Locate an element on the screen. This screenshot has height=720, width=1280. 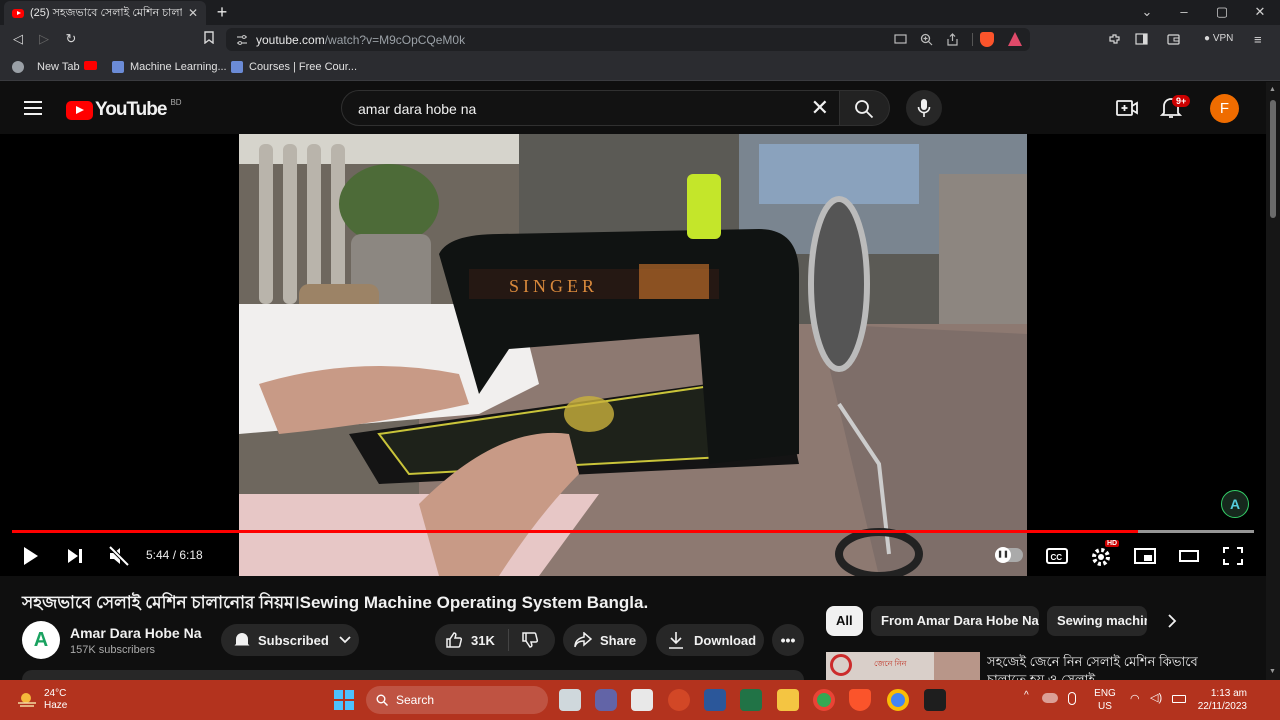
download-button: Download is located at coordinates (710, 640).